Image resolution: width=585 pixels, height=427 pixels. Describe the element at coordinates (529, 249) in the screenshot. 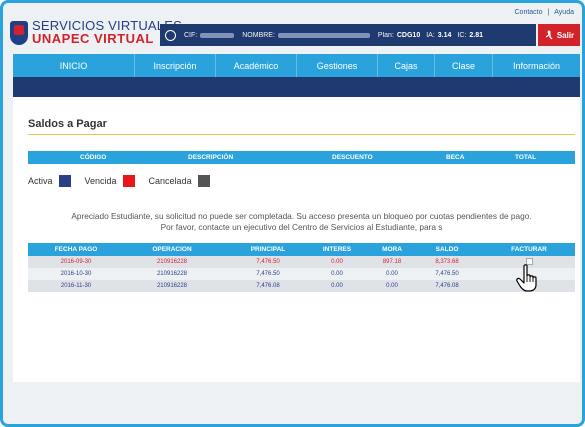

I see `col-facturar: FACTURAR` at that location.